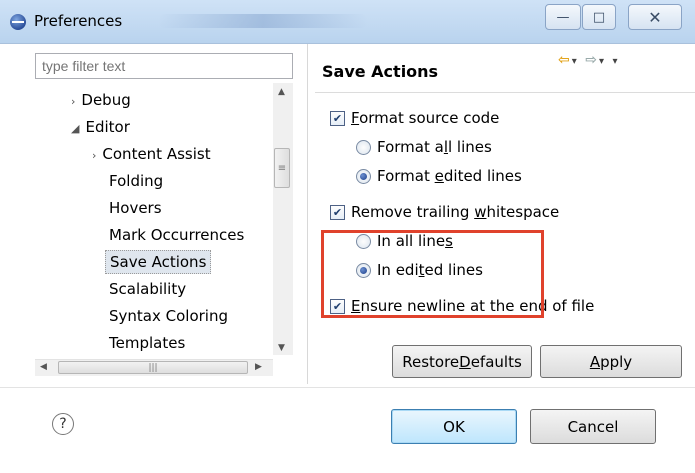 The height and width of the screenshot is (473, 695). What do you see at coordinates (565, 60) in the screenshot?
I see `back-arrow-icon: ⇦` at bounding box center [565, 60].